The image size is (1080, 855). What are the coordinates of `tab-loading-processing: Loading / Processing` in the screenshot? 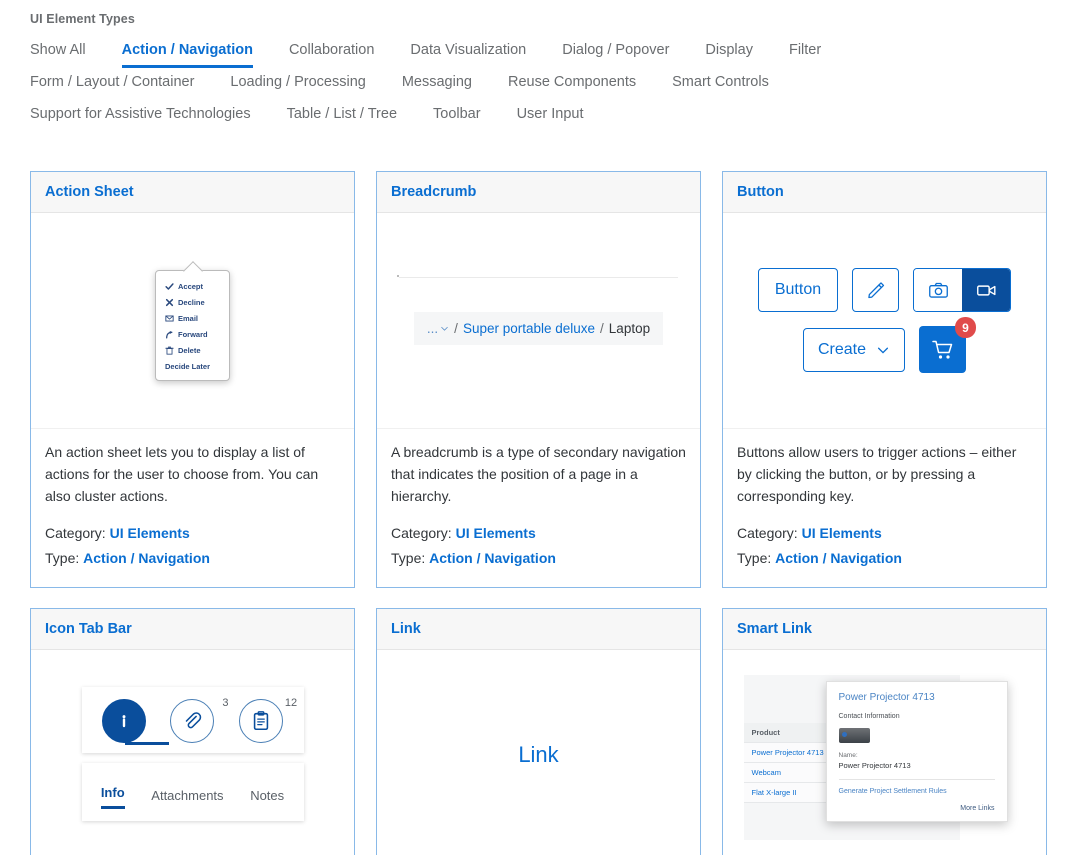 It's located at (297, 84).